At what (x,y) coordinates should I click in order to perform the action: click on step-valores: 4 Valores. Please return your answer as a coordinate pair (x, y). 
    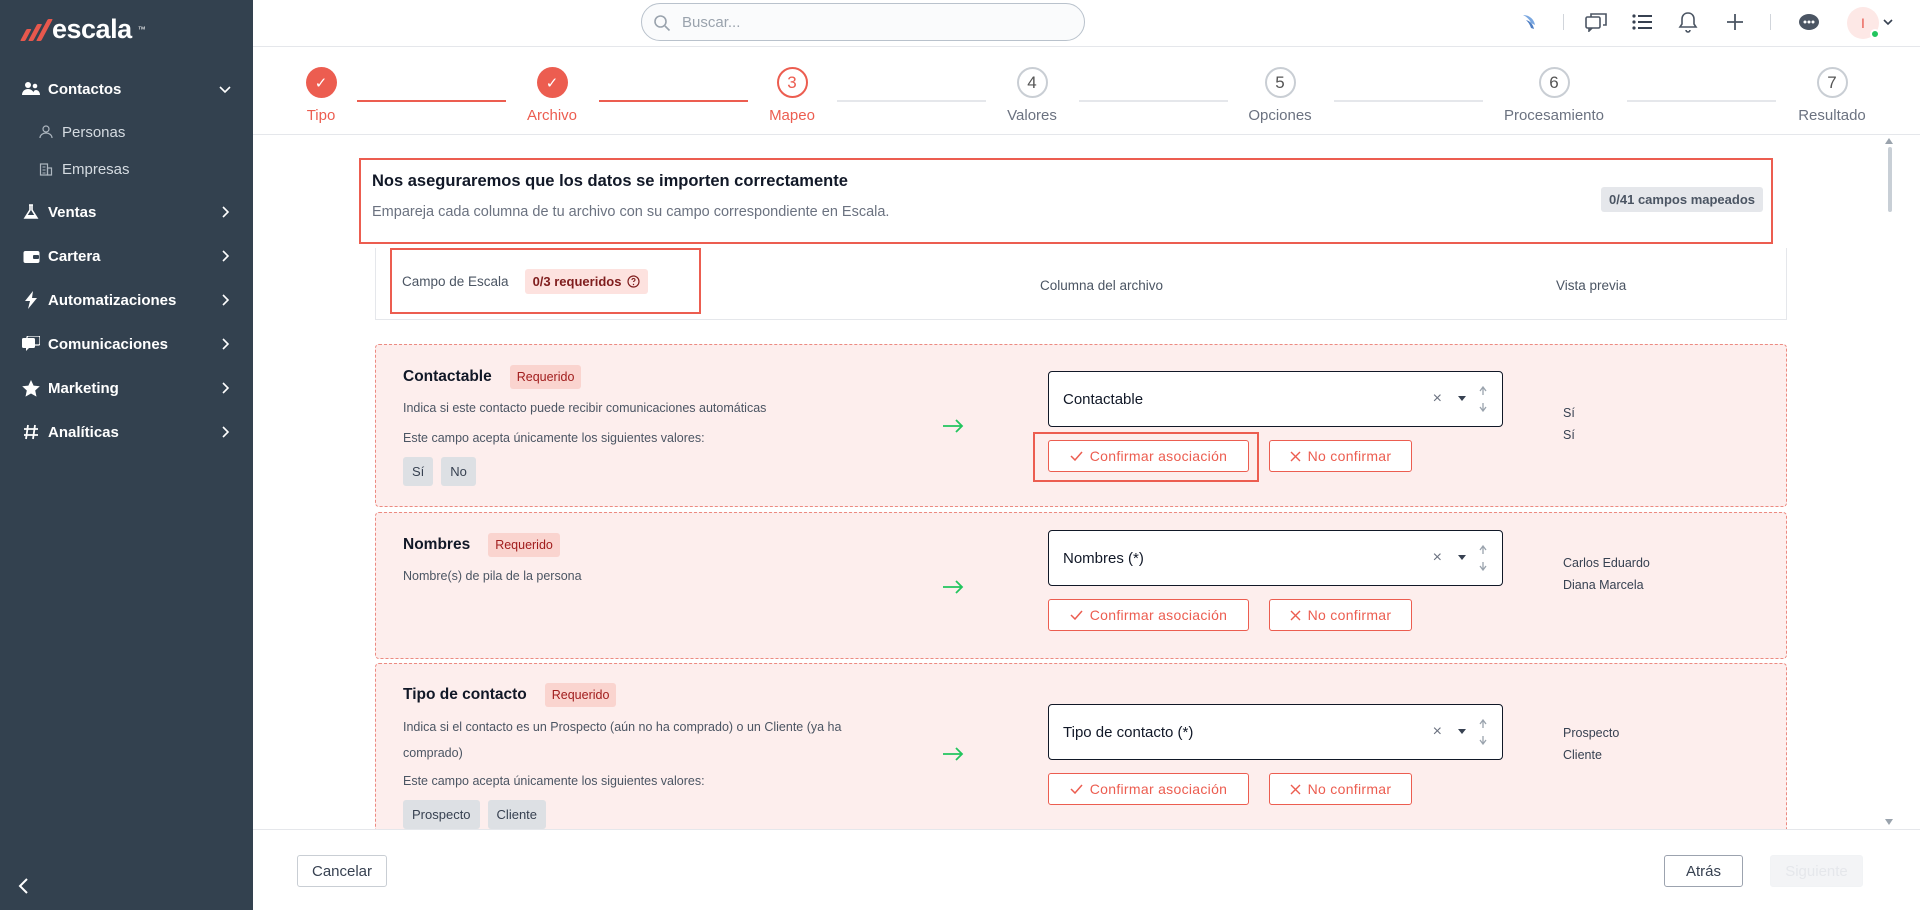
    Looking at the image, I should click on (1032, 95).